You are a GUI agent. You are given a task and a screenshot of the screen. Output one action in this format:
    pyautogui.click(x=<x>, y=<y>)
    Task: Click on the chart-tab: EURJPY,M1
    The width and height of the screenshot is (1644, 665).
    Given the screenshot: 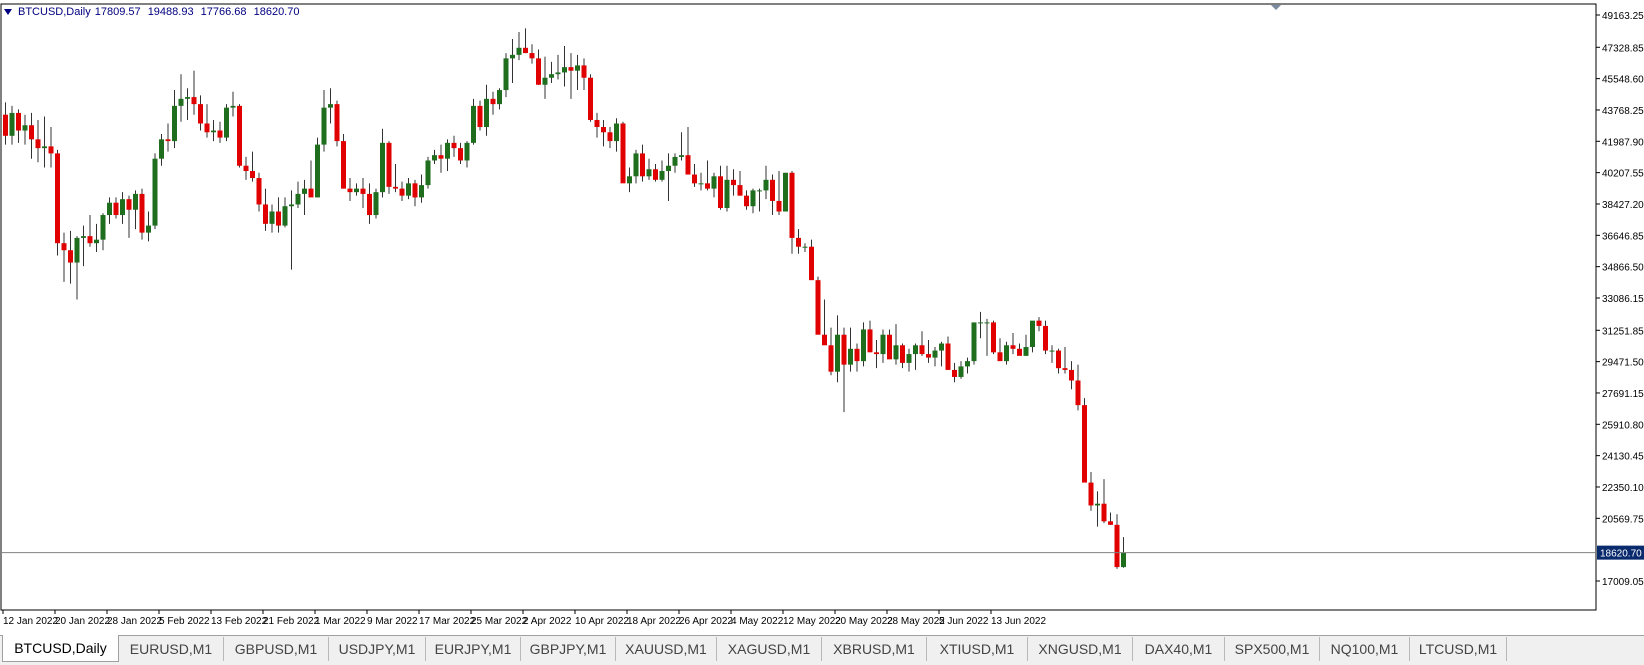 What is the action you would take?
    pyautogui.click(x=473, y=649)
    